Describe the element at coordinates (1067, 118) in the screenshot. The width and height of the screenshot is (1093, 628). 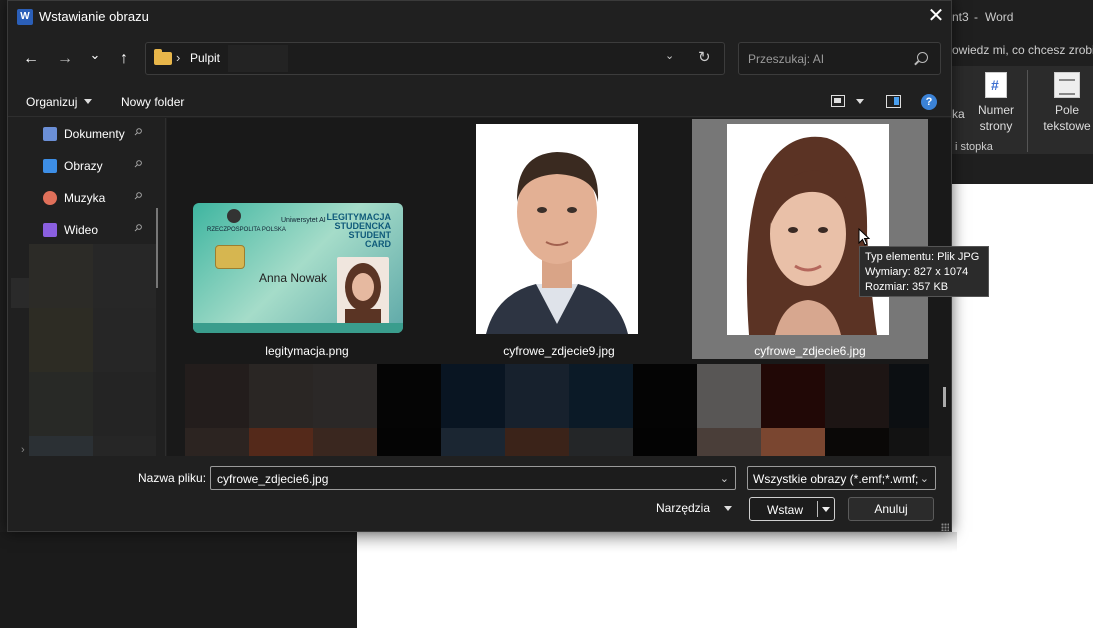
I see `text-box-label: Pole tekstowe` at that location.